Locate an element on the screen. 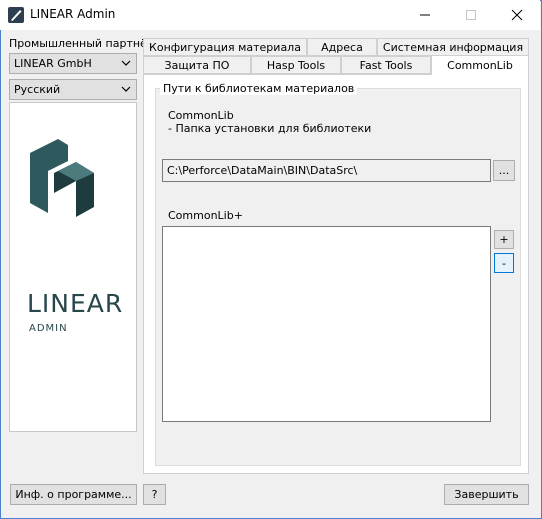 The image size is (542, 519). tab-material-config: Конфигурация материала is located at coordinates (225, 47).